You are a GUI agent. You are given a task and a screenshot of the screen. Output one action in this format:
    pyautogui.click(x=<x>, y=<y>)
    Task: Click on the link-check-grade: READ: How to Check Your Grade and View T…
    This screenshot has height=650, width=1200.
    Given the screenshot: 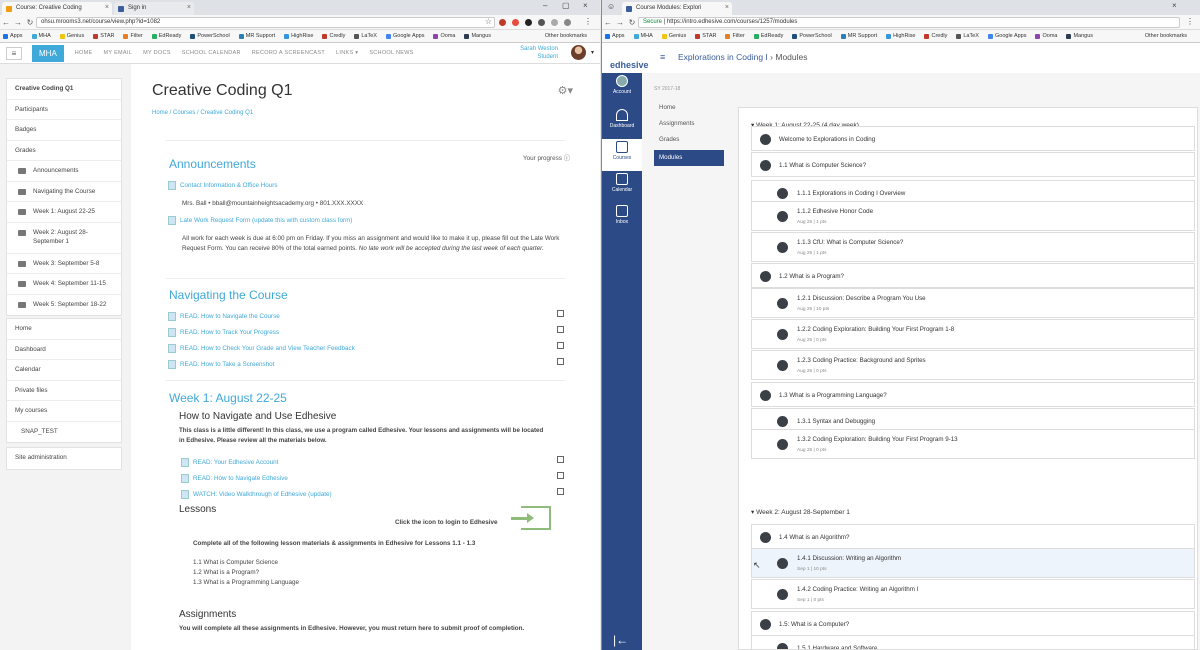 What is the action you would take?
    pyautogui.click(x=261, y=348)
    